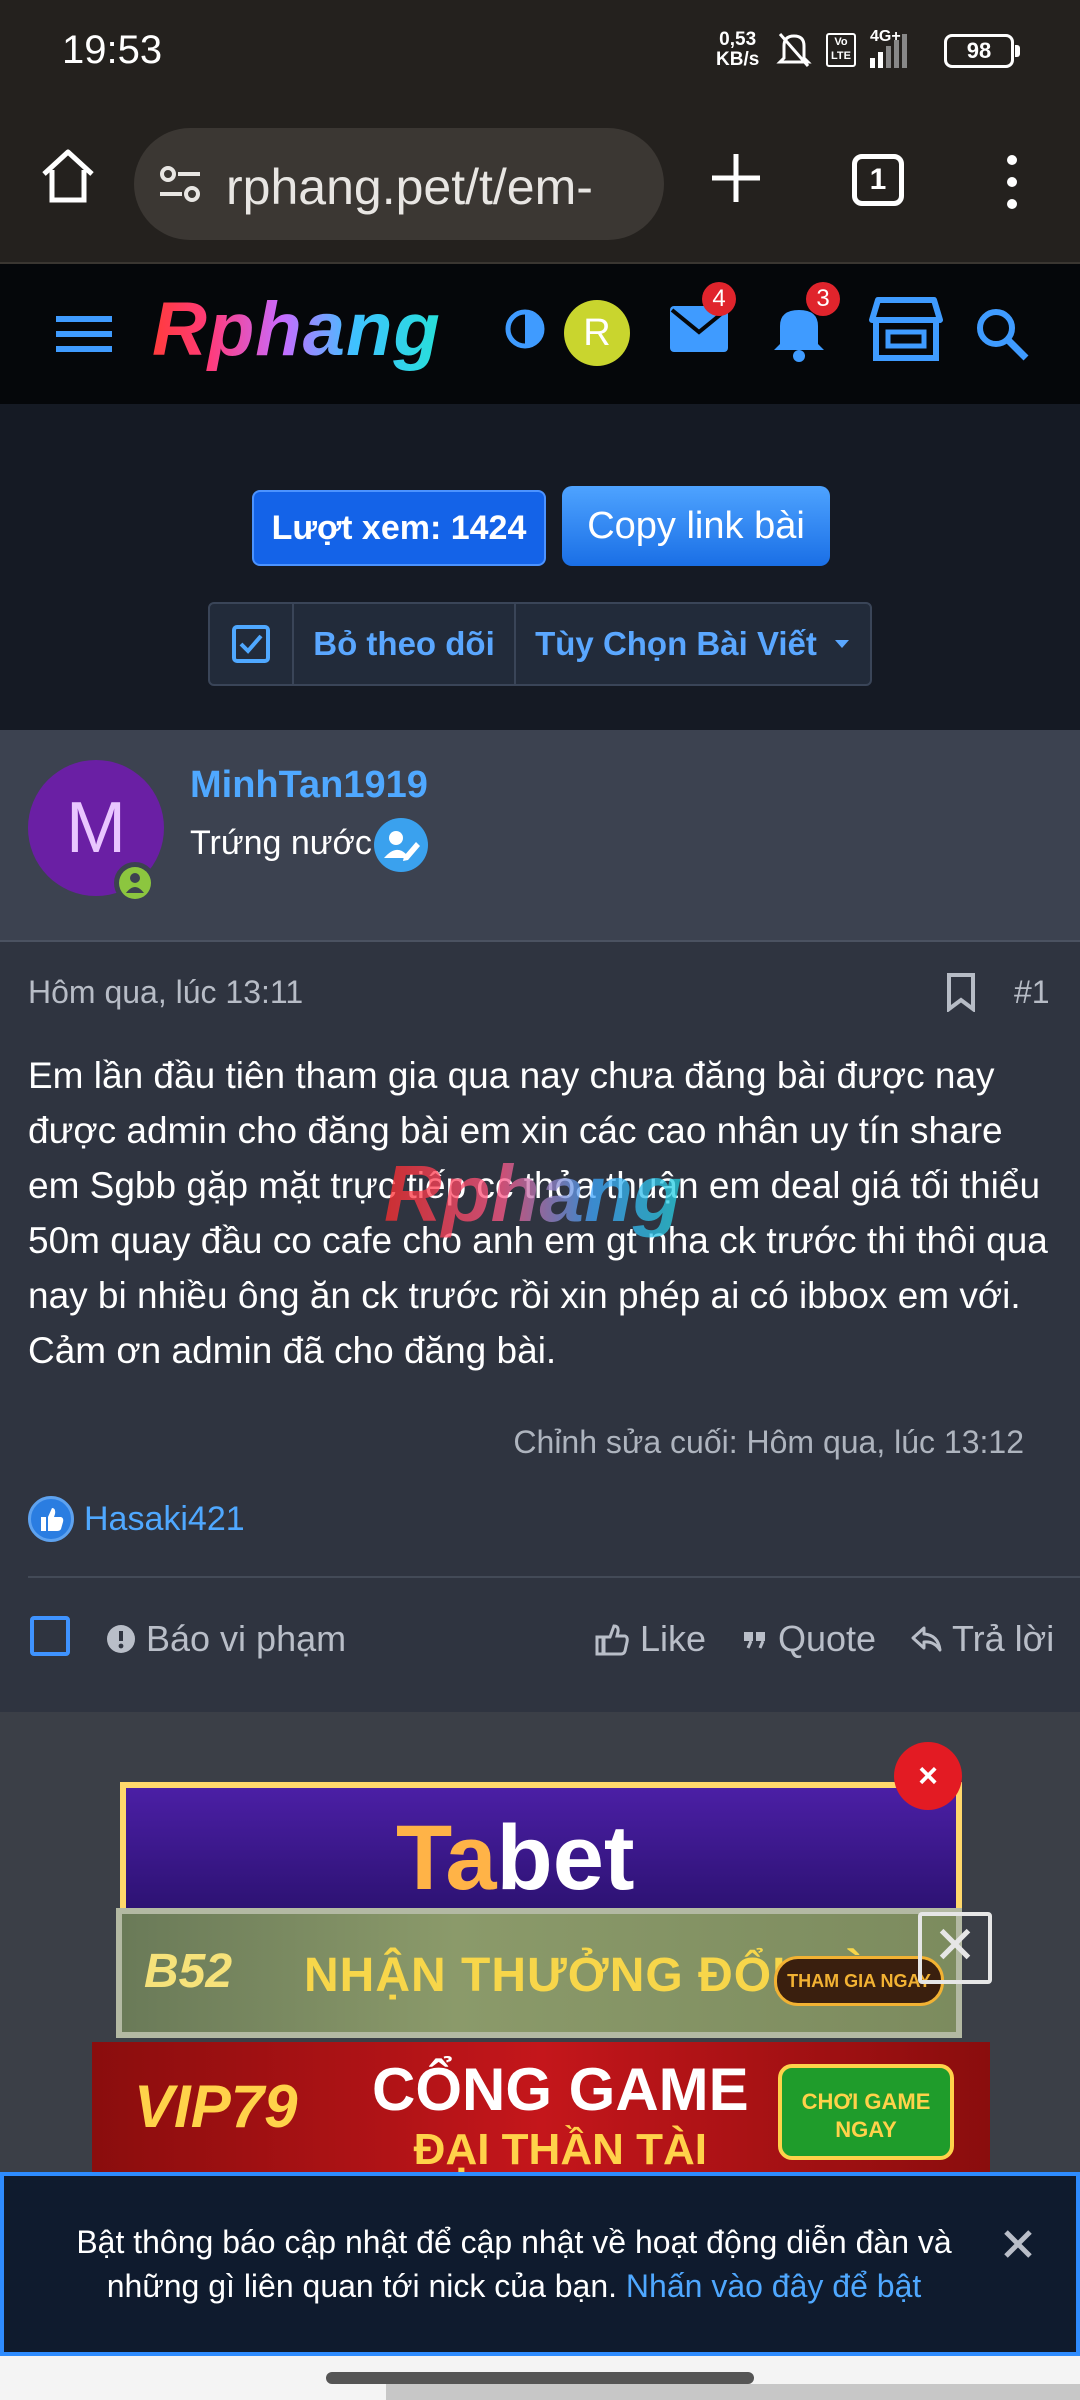 This screenshot has height=2400, width=1080. What do you see at coordinates (597, 333) in the screenshot?
I see `user-avatar: R` at bounding box center [597, 333].